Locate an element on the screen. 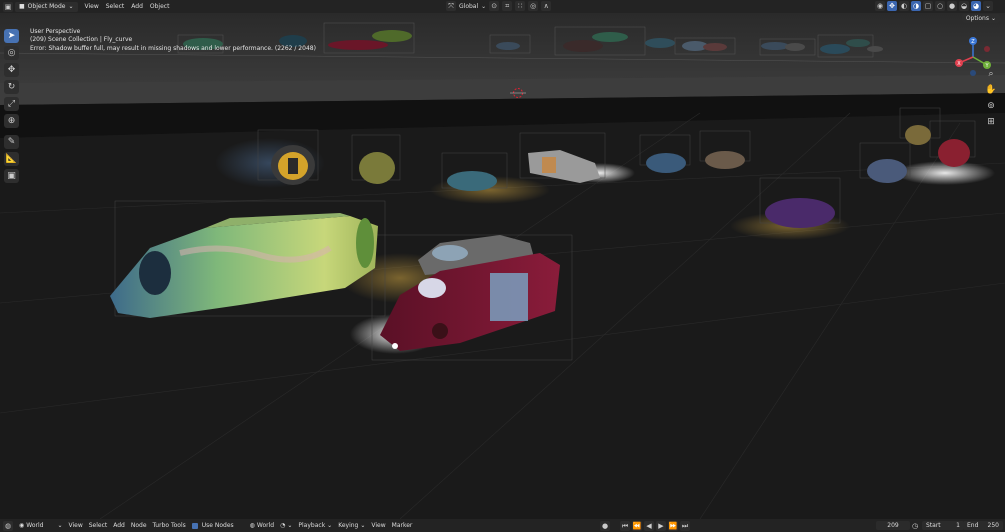 This screenshot has width=1005, height=532. checkbox-icon is located at coordinates (194, 525).